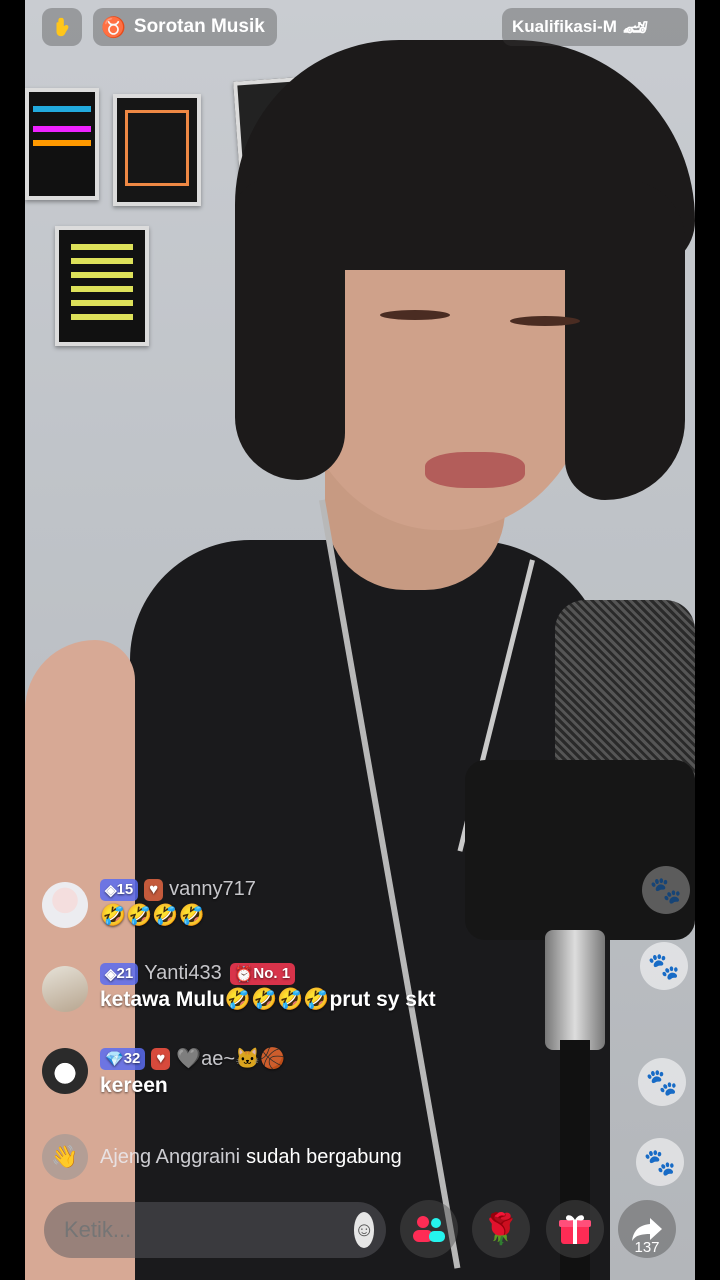  I want to click on join-notice: 👋 Ajeng Anggraini sudah bergabung, so click(222, 1157).